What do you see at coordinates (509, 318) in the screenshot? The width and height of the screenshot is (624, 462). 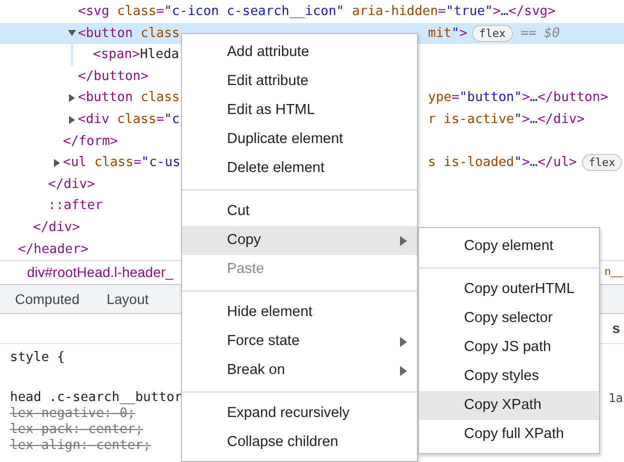 I see `menu-item: Copy selector` at bounding box center [509, 318].